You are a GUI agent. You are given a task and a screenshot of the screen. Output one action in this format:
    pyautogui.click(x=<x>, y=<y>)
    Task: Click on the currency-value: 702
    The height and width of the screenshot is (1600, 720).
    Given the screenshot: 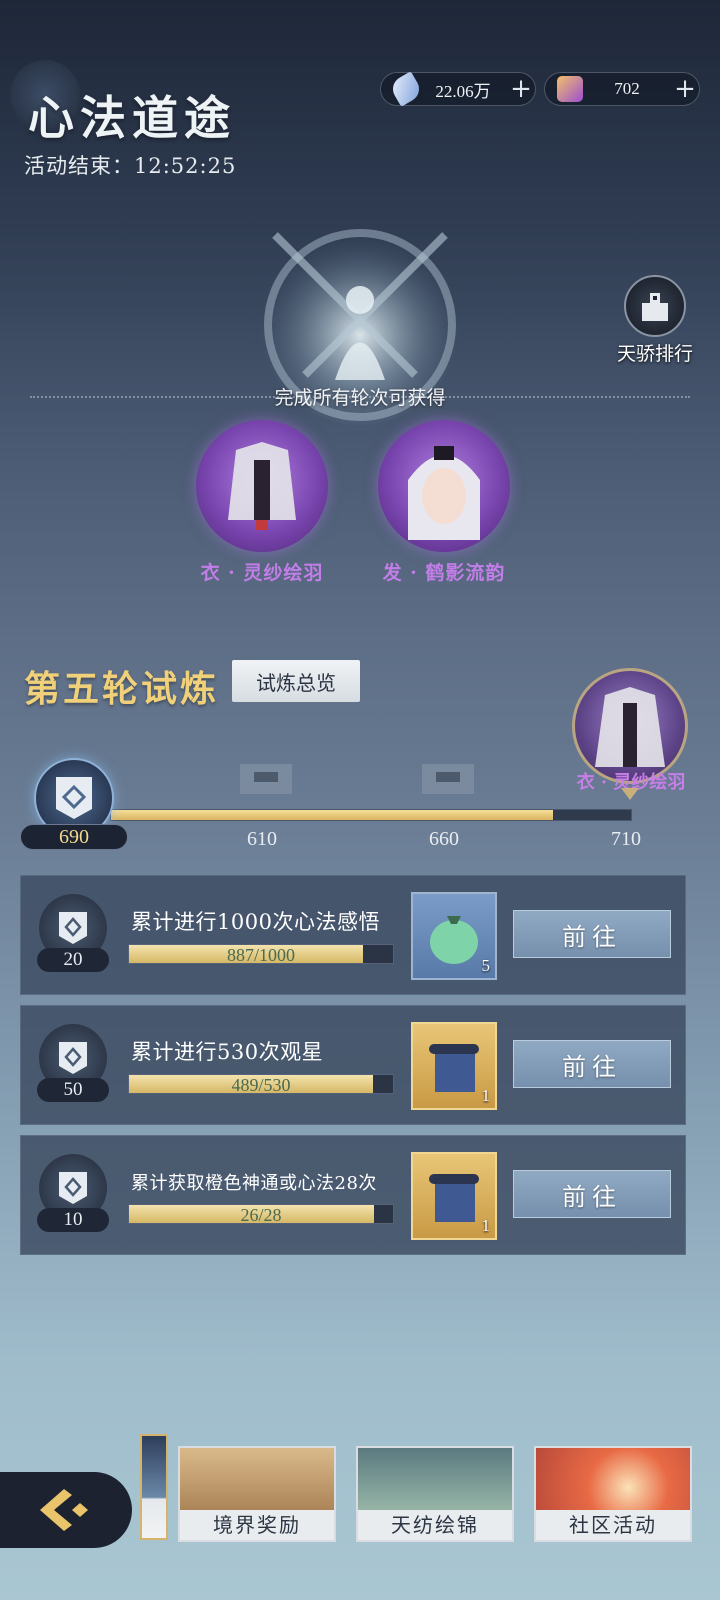 What is the action you would take?
    pyautogui.click(x=627, y=88)
    